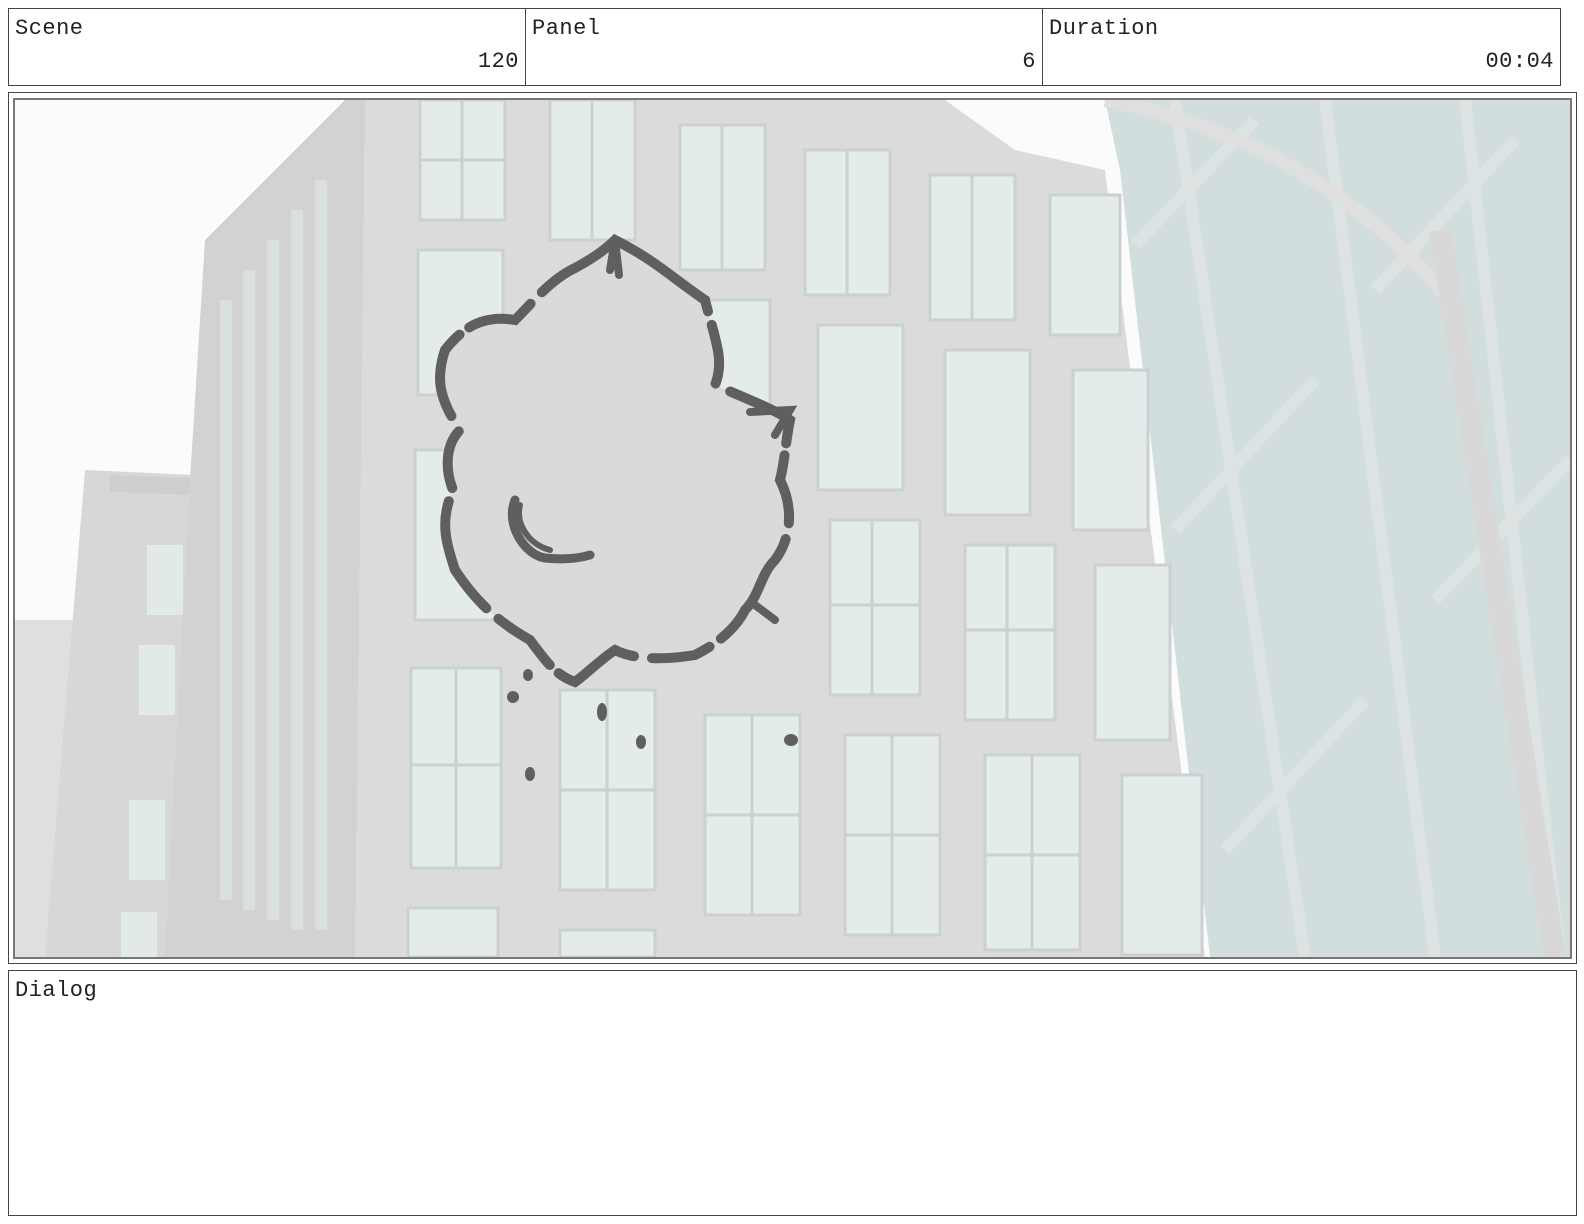 The height and width of the screenshot is (1224, 1584). Describe the element at coordinates (566, 28) in the screenshot. I see `panel-label: Panel` at that location.